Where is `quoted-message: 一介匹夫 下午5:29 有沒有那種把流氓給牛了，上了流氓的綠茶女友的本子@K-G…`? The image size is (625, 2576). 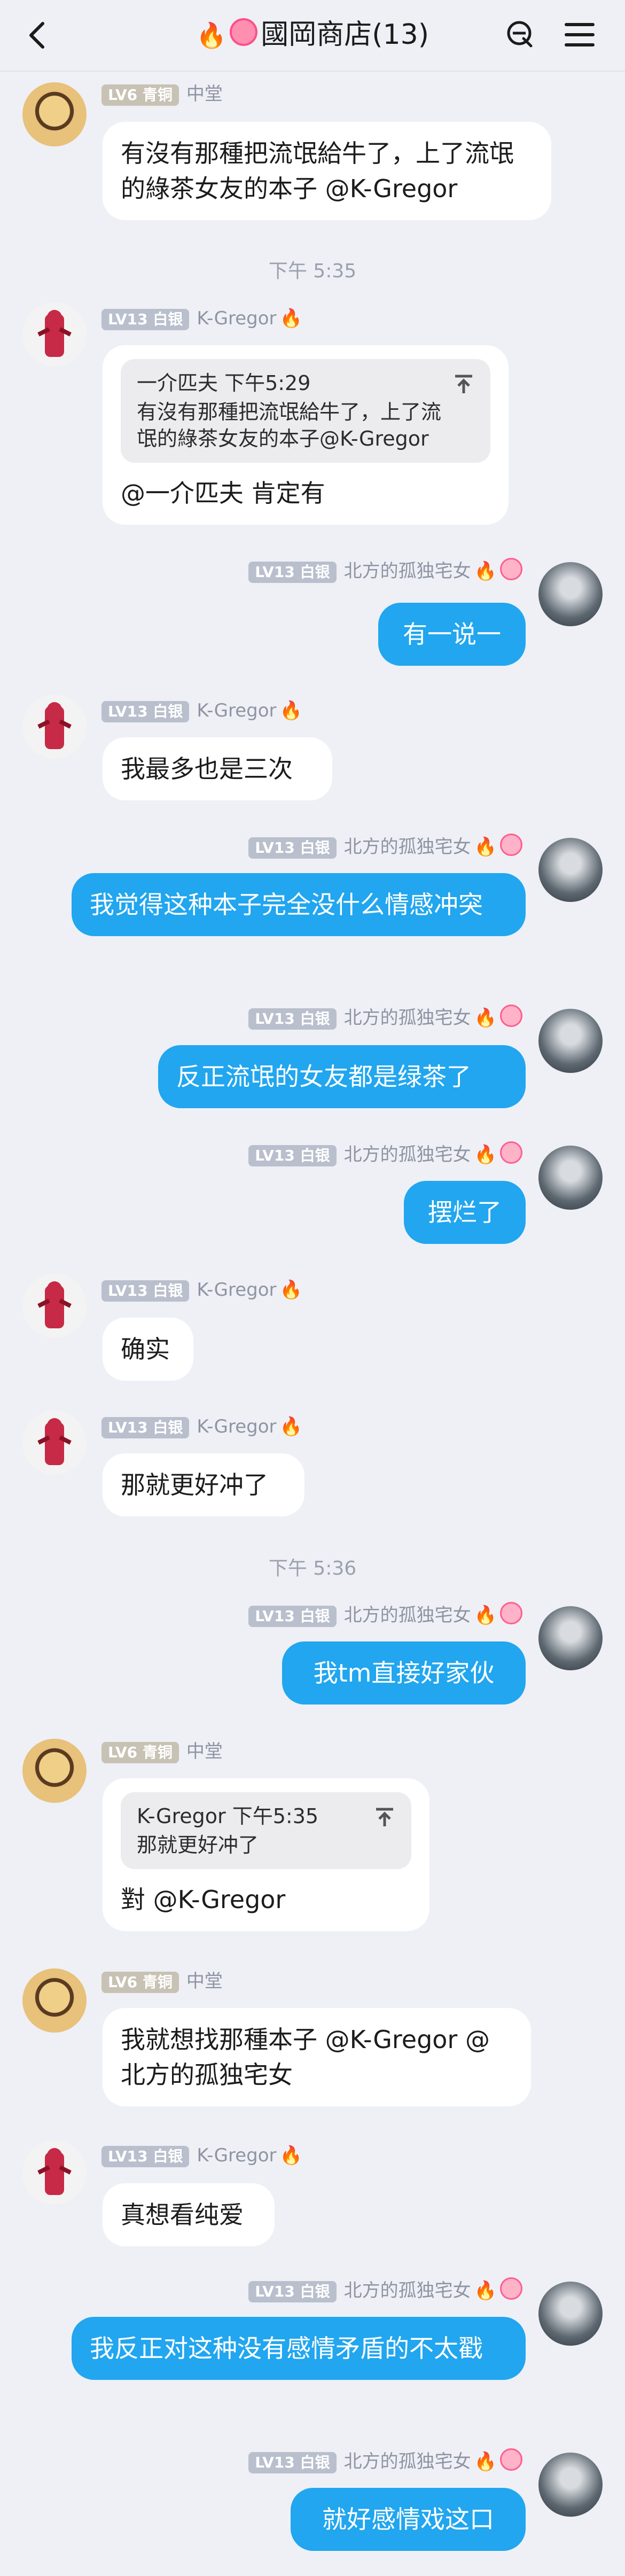
quoted-message: 一介匹夫 下午5:29 有沒有那種把流氓給牛了，上了流氓的綠茶女友的本子@K-G… is located at coordinates (306, 411).